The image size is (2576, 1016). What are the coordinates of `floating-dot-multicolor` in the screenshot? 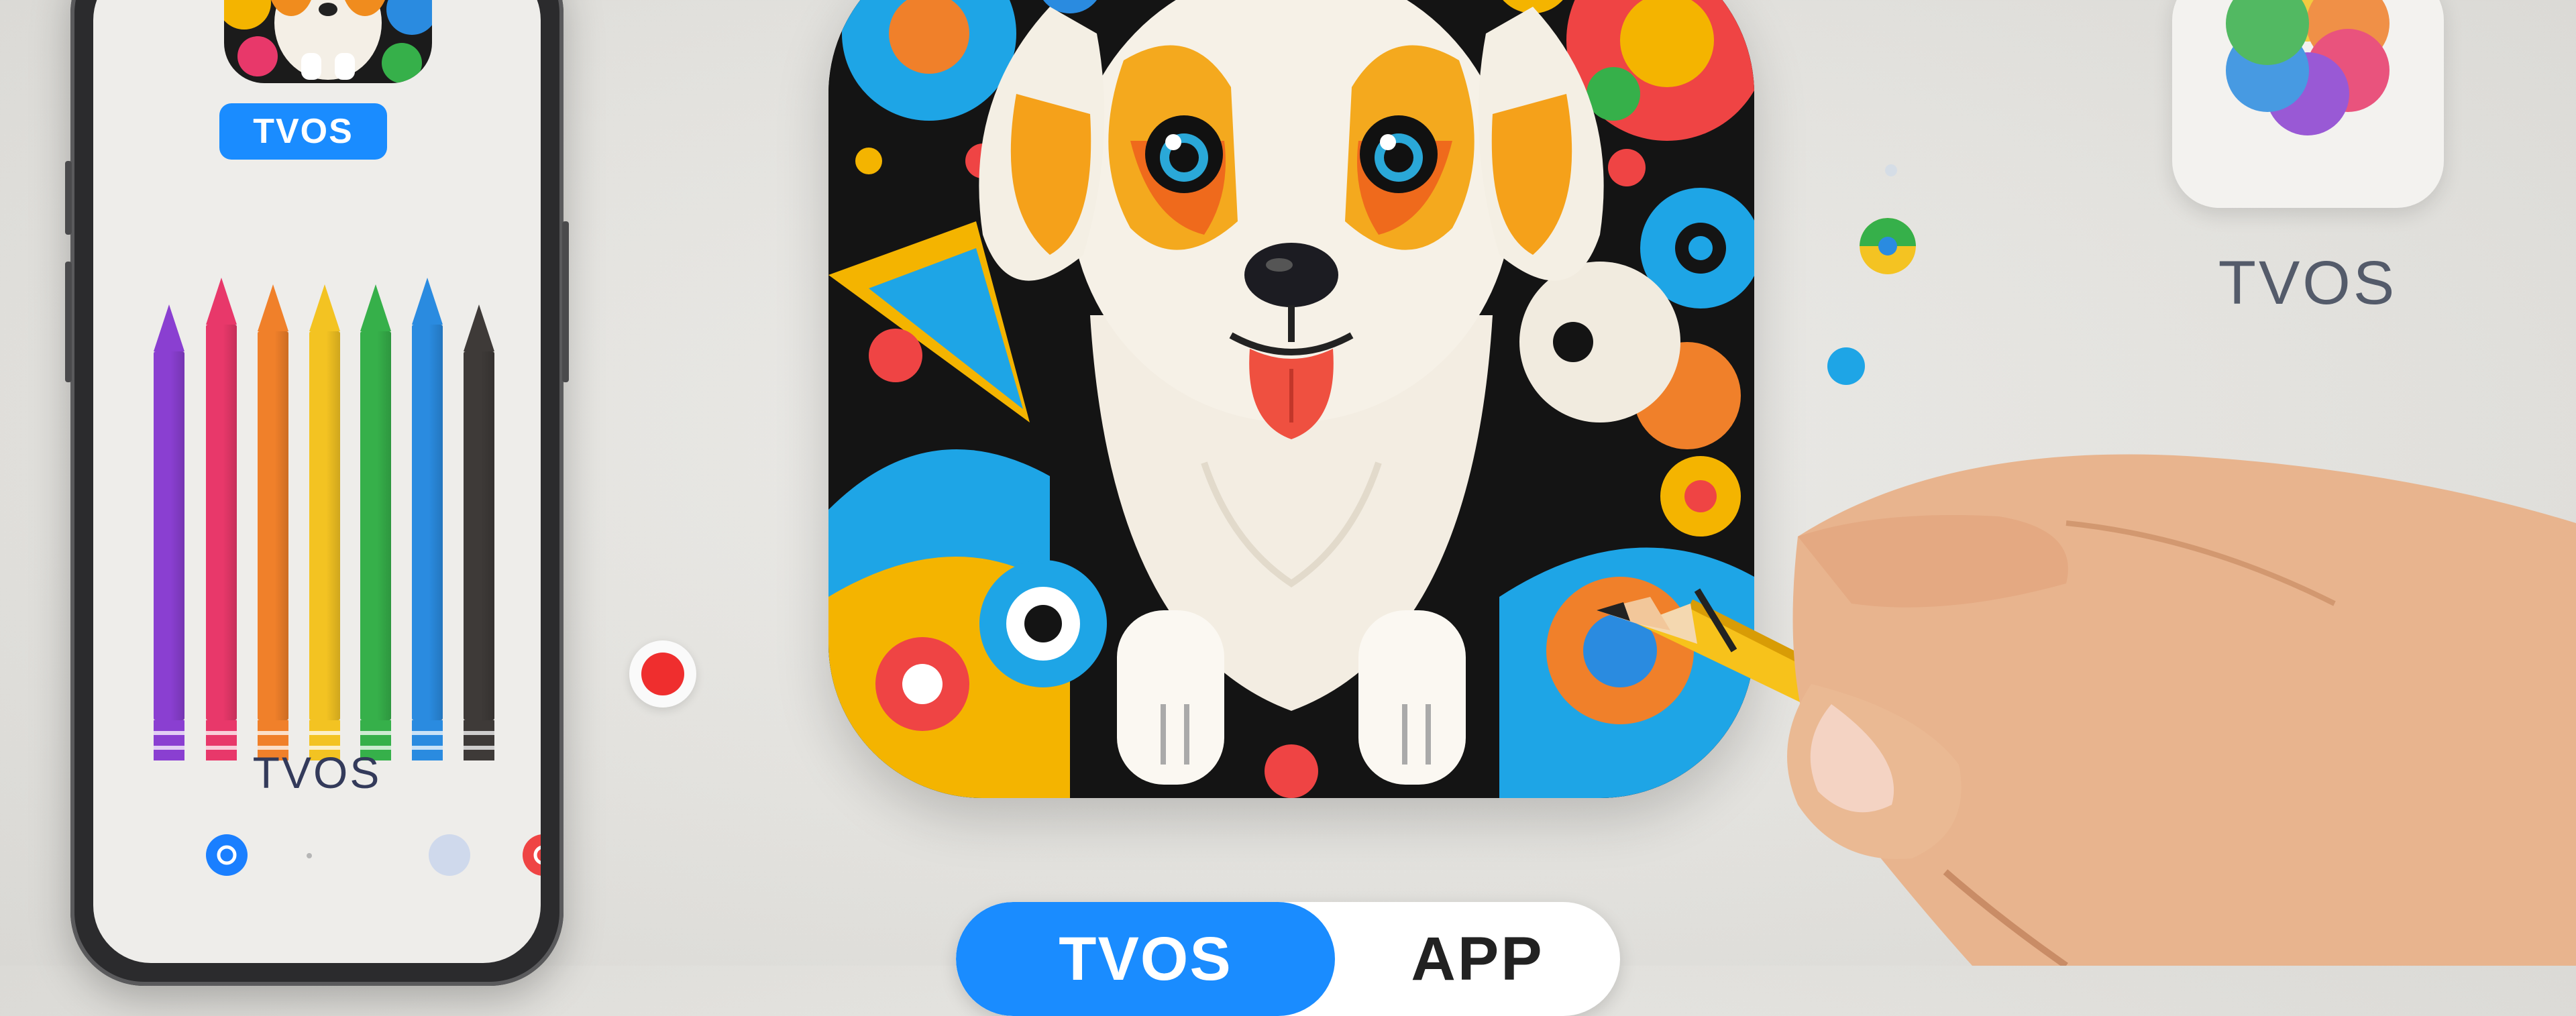 It's located at (1888, 246).